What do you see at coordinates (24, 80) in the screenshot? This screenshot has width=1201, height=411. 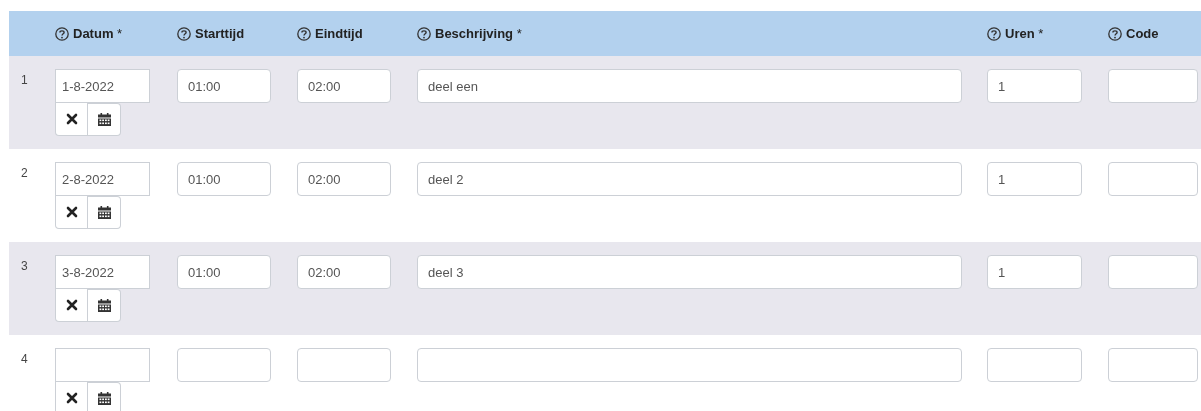 I see `row-number: 1` at bounding box center [24, 80].